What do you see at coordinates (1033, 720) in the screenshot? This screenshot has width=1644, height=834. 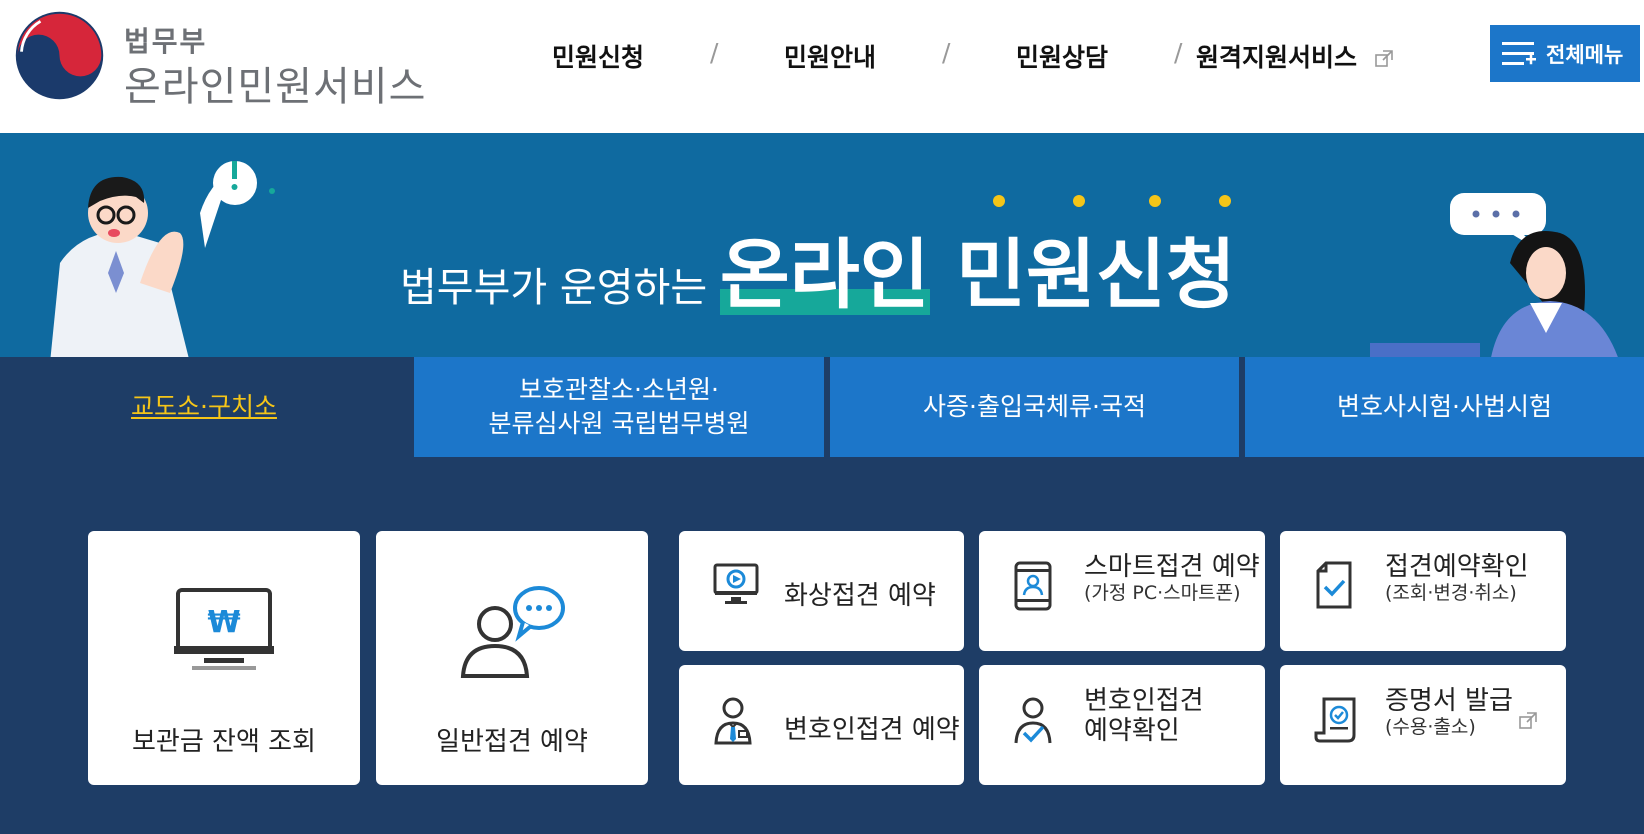 I see `person-check-icon` at bounding box center [1033, 720].